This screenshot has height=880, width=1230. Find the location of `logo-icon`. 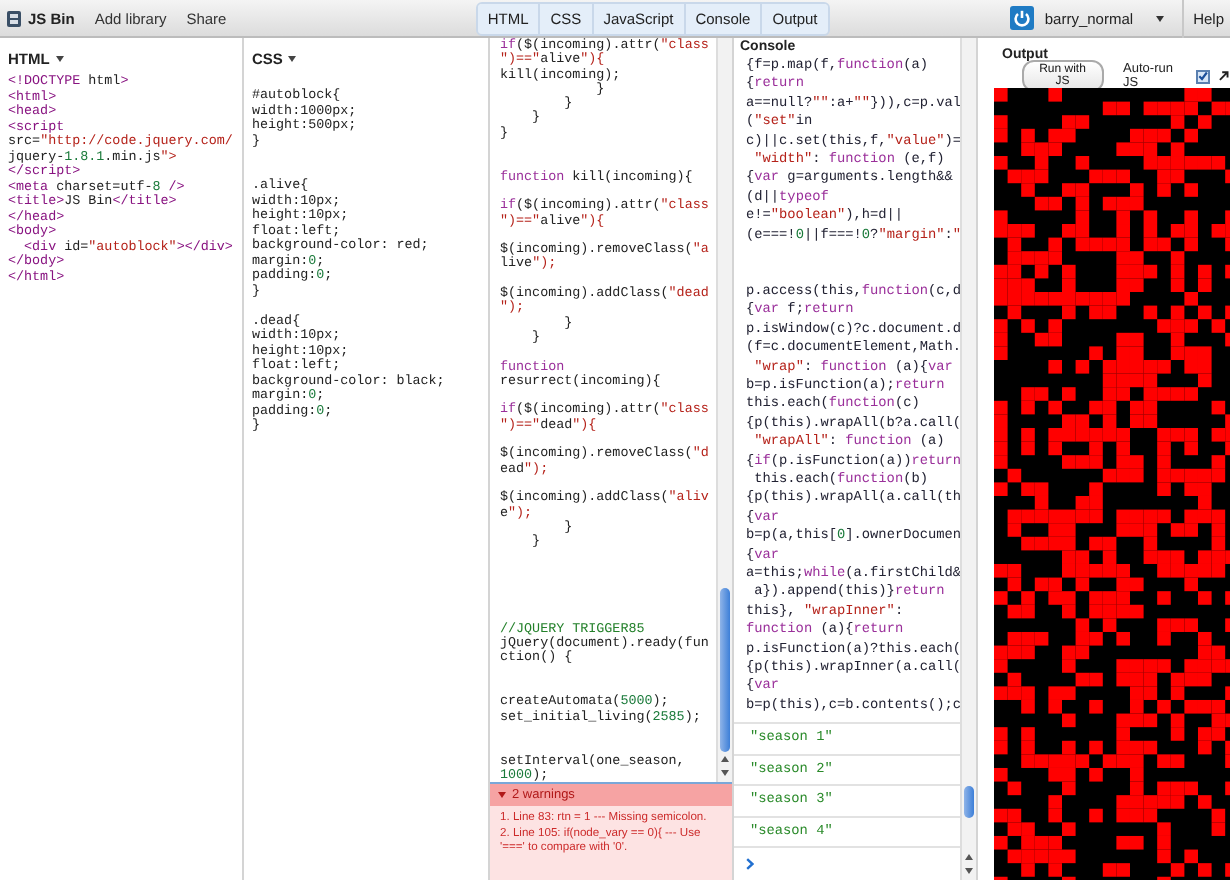

logo-icon is located at coordinates (14, 18).